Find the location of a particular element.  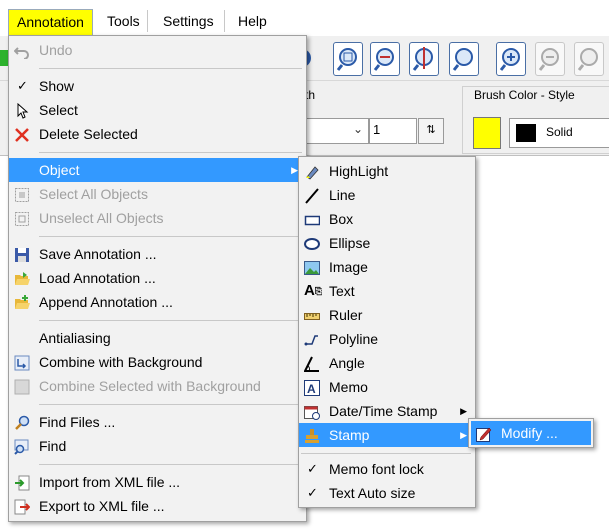

zoom-out-icon is located at coordinates (550, 59).